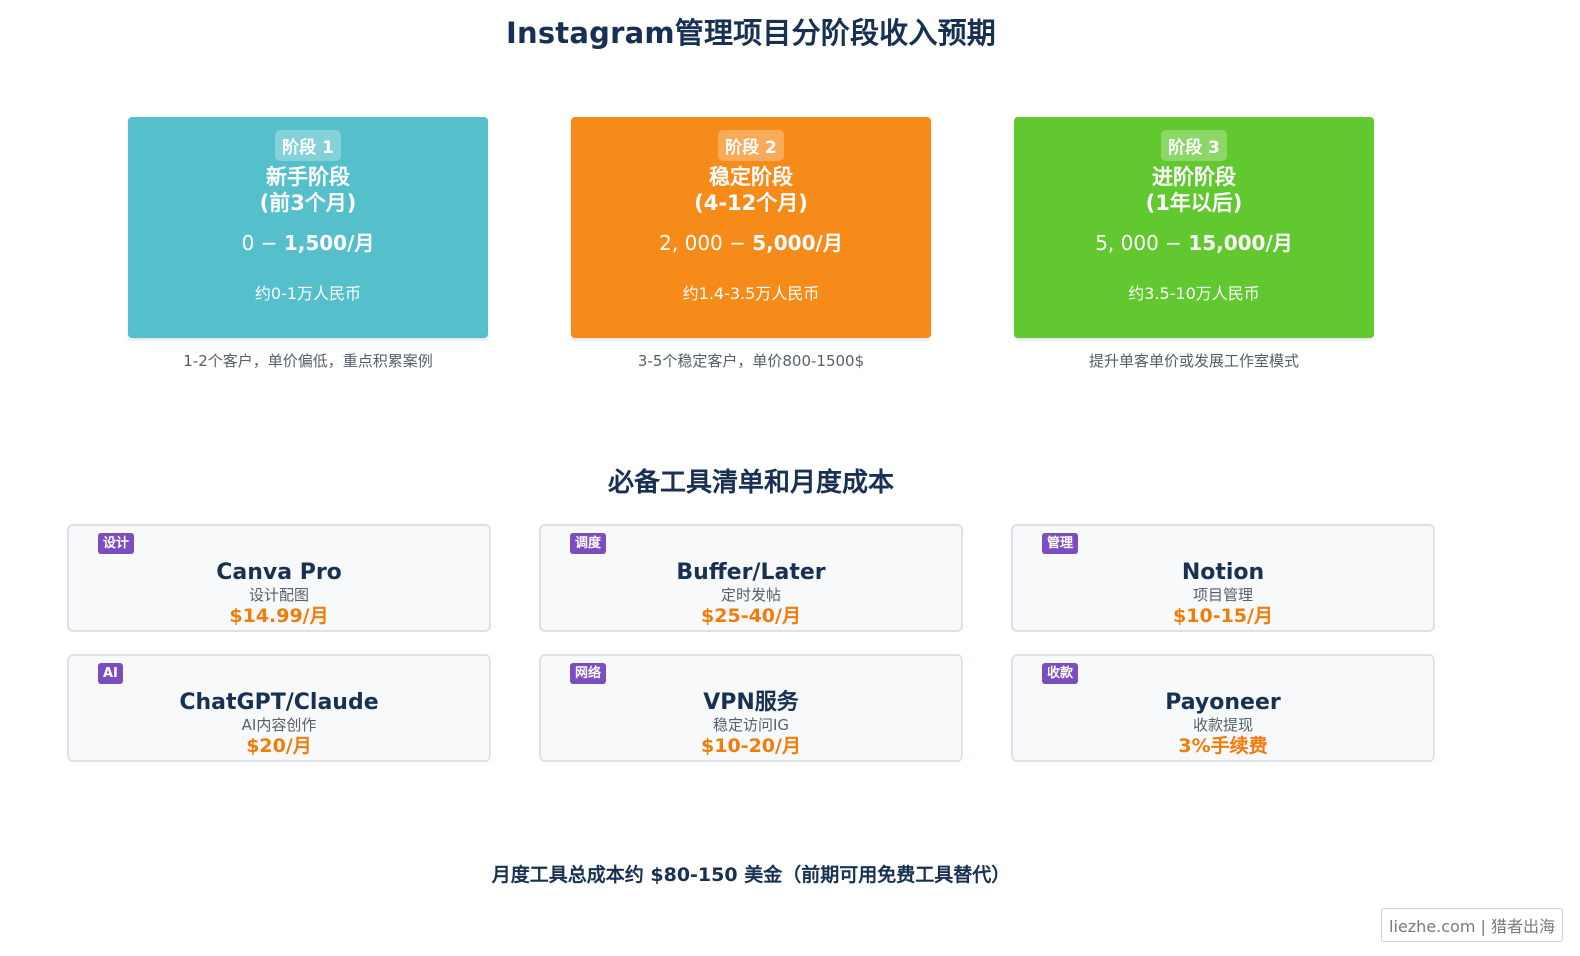 The width and height of the screenshot is (1580, 956). What do you see at coordinates (308, 293) in the screenshot?
I see `stage-rmb: 约0-1万人民币` at bounding box center [308, 293].